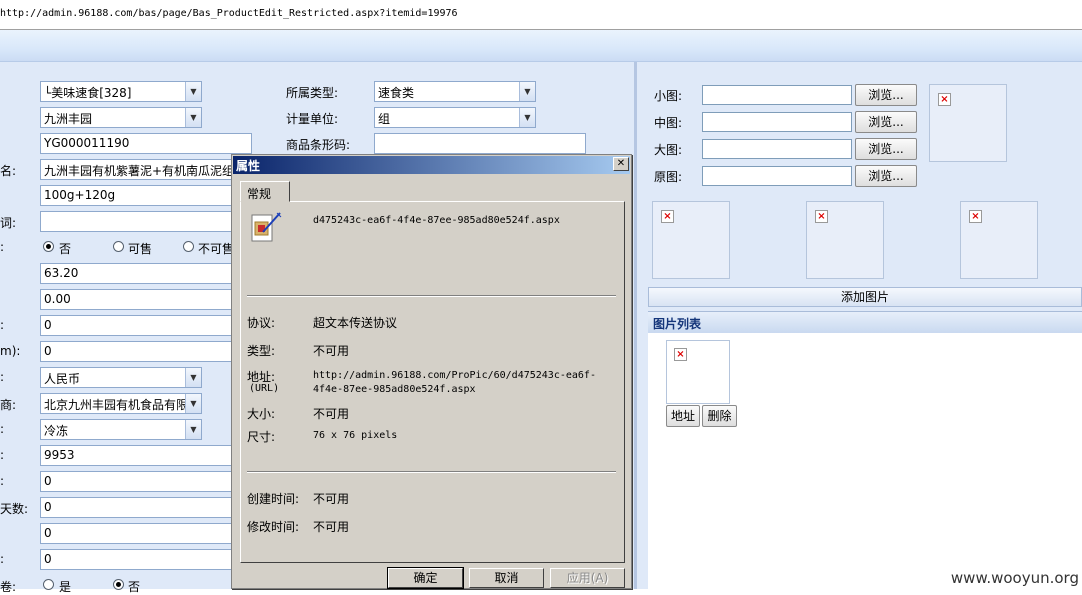 The image size is (1082, 595). I want to click on category-select: └美味速食[328] ▼, so click(121, 91).